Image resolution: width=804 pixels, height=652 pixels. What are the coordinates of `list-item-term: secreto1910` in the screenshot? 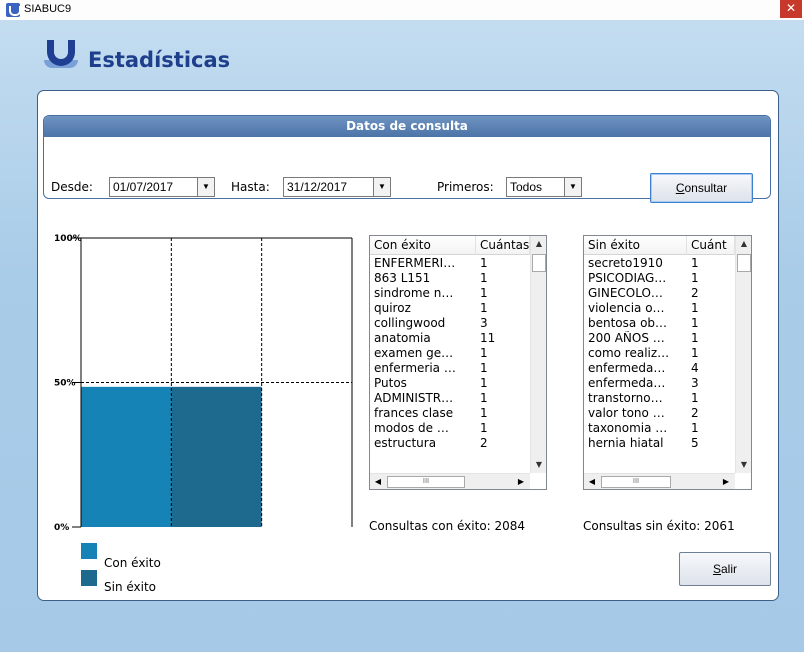 It's located at (625, 263).